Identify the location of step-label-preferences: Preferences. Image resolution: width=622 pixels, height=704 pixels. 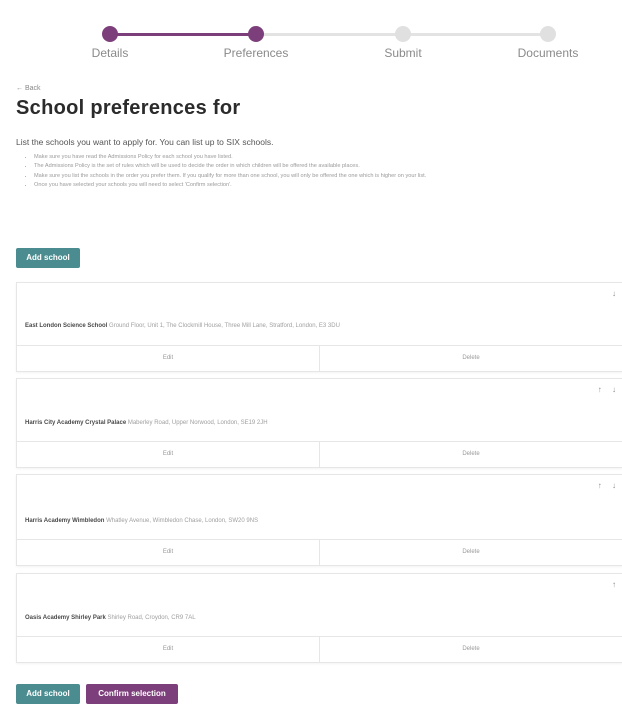
(256, 53).